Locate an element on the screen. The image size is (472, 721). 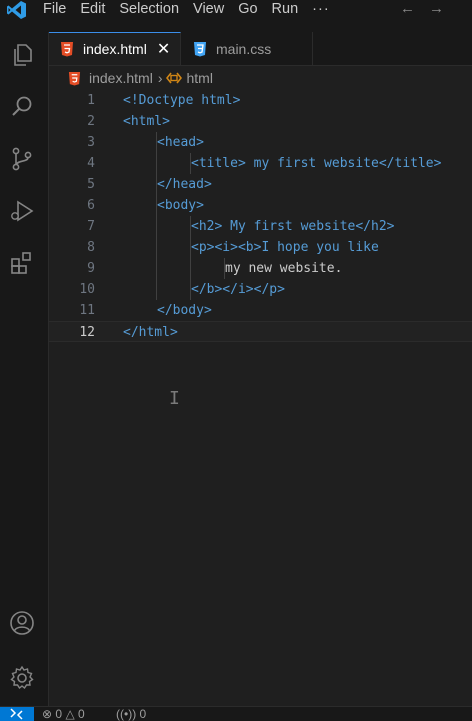
tab-label: index.html is located at coordinates (115, 49).